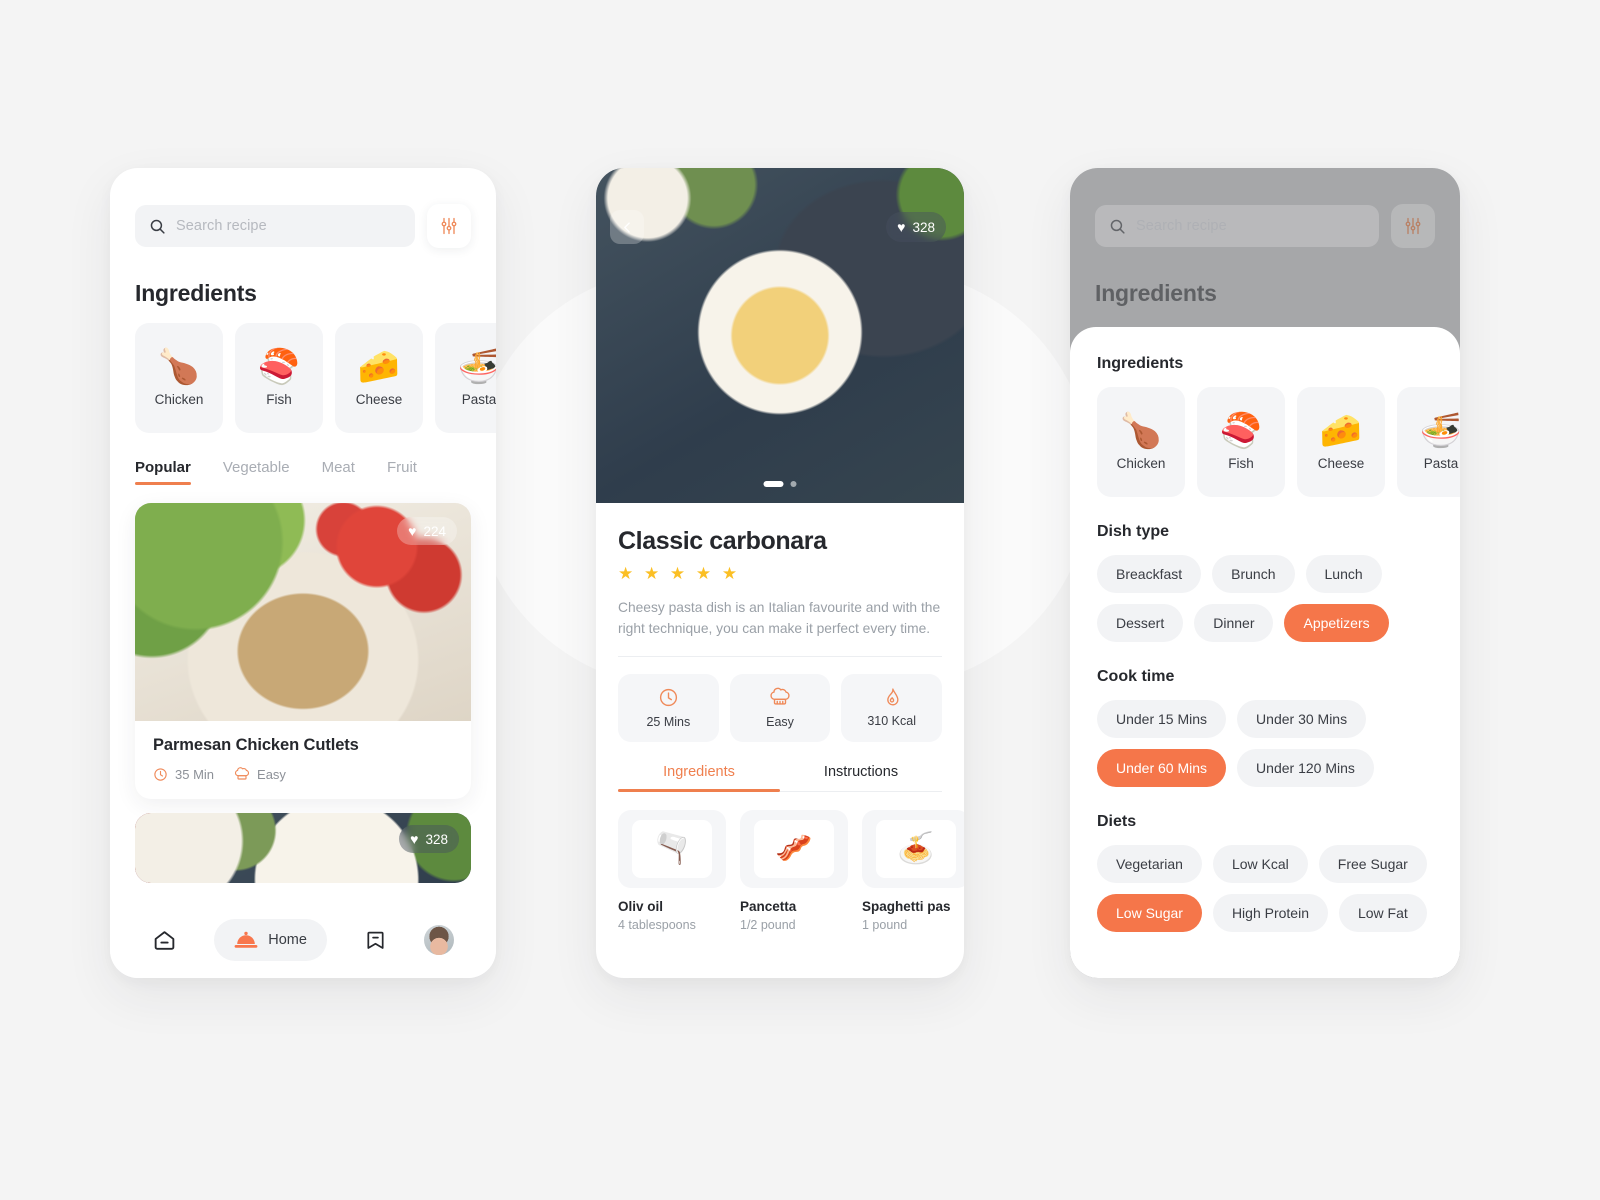 Image resolution: width=1600 pixels, height=1200 pixels. What do you see at coordinates (1149, 864) in the screenshot?
I see `chip-vegetarian: Vegetarian` at bounding box center [1149, 864].